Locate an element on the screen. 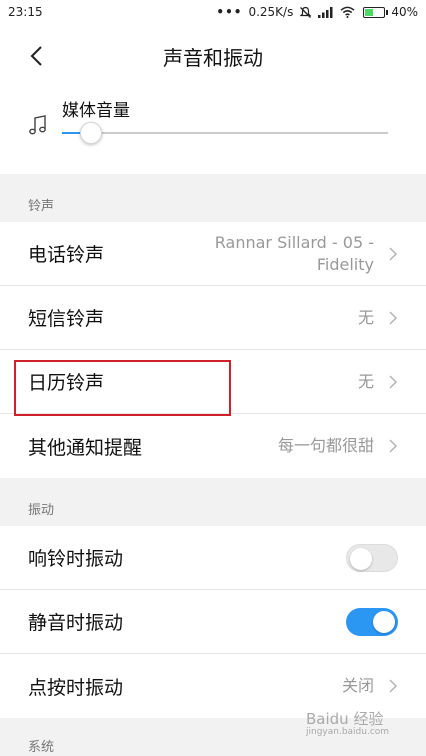 This screenshot has height=756, width=426. mute-icon is located at coordinates (305, 12).